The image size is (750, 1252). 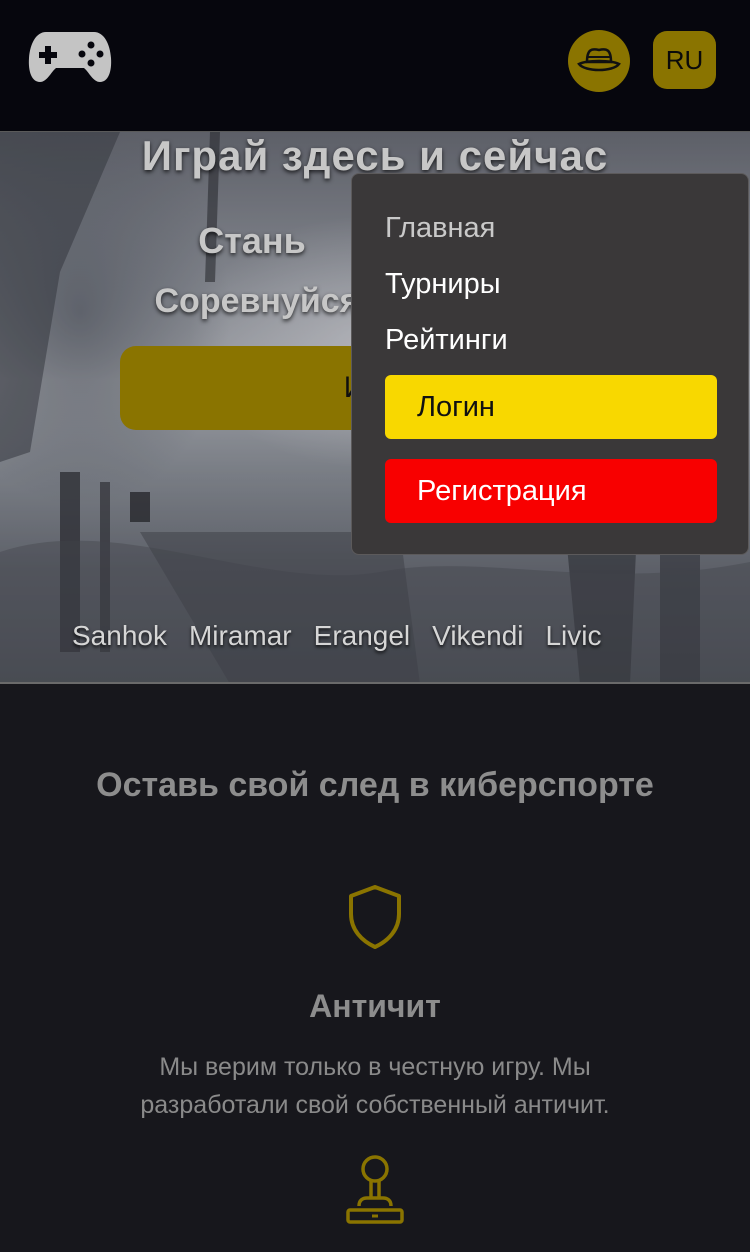 What do you see at coordinates (362, 636) in the screenshot?
I see `map-item-erangel: Erangel` at bounding box center [362, 636].